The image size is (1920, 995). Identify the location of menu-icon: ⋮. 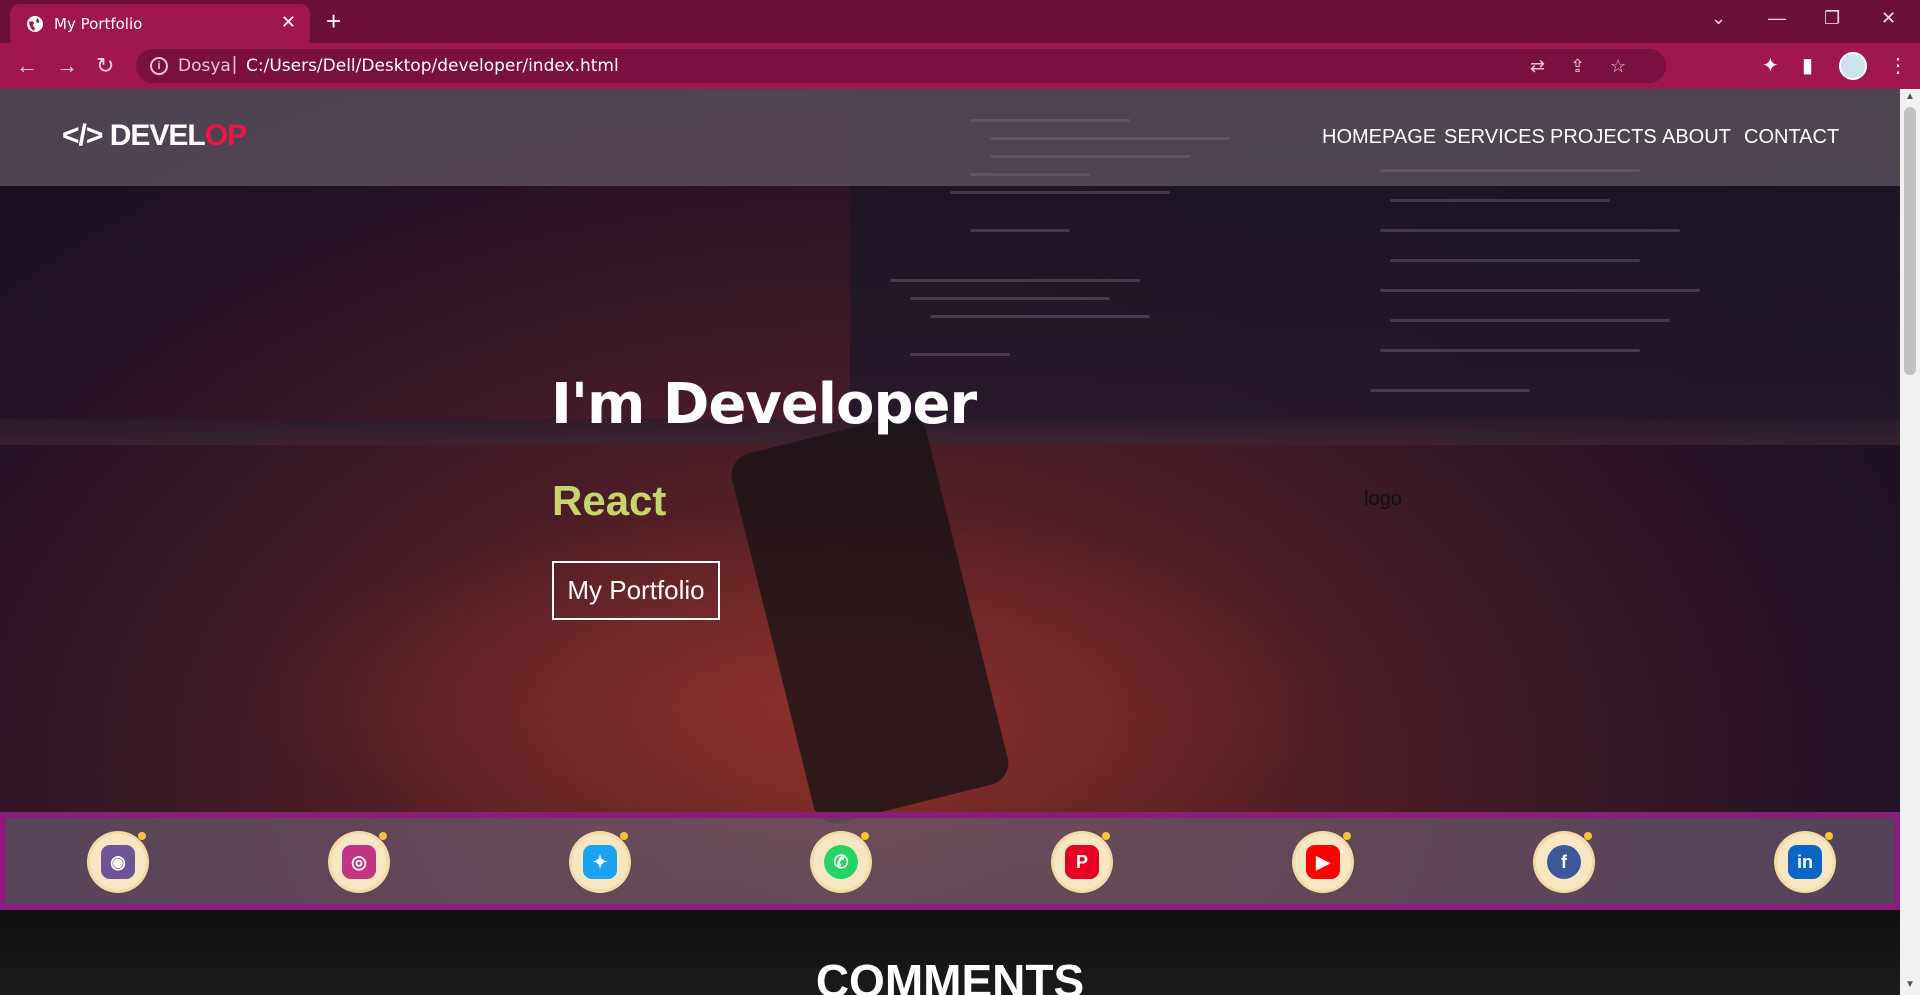
(1898, 65).